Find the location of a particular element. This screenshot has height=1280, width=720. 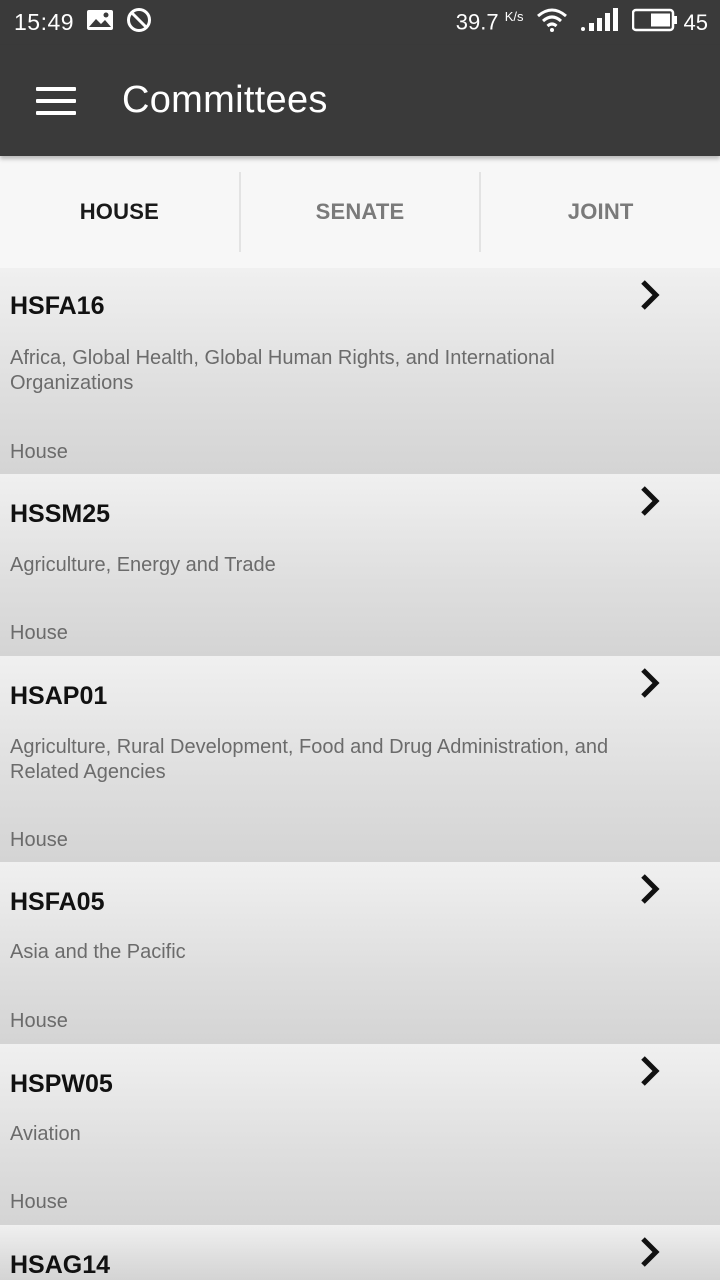

page-title: Committees is located at coordinates (225, 100).